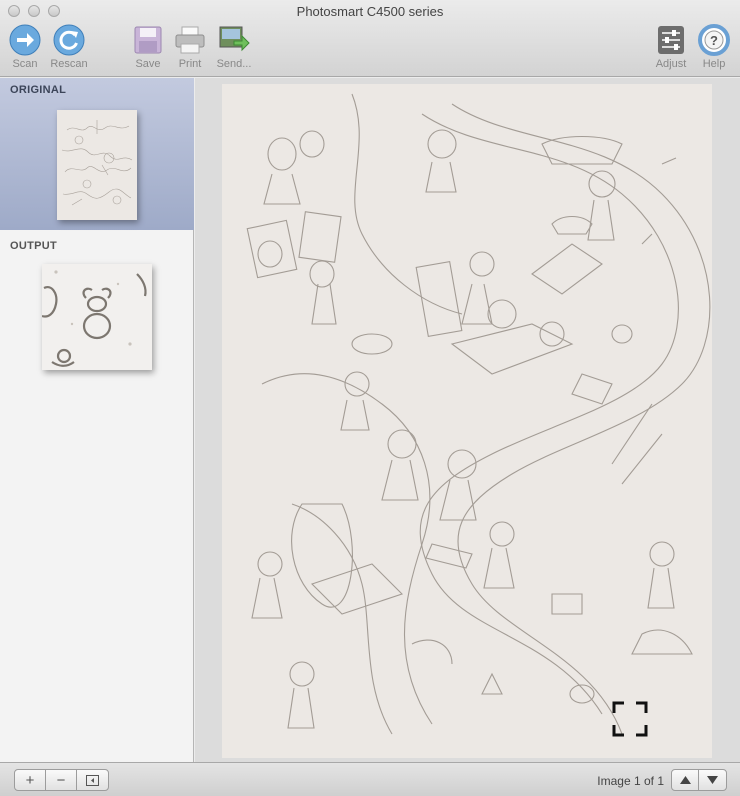  I want to click on printer-icon, so click(190, 40).